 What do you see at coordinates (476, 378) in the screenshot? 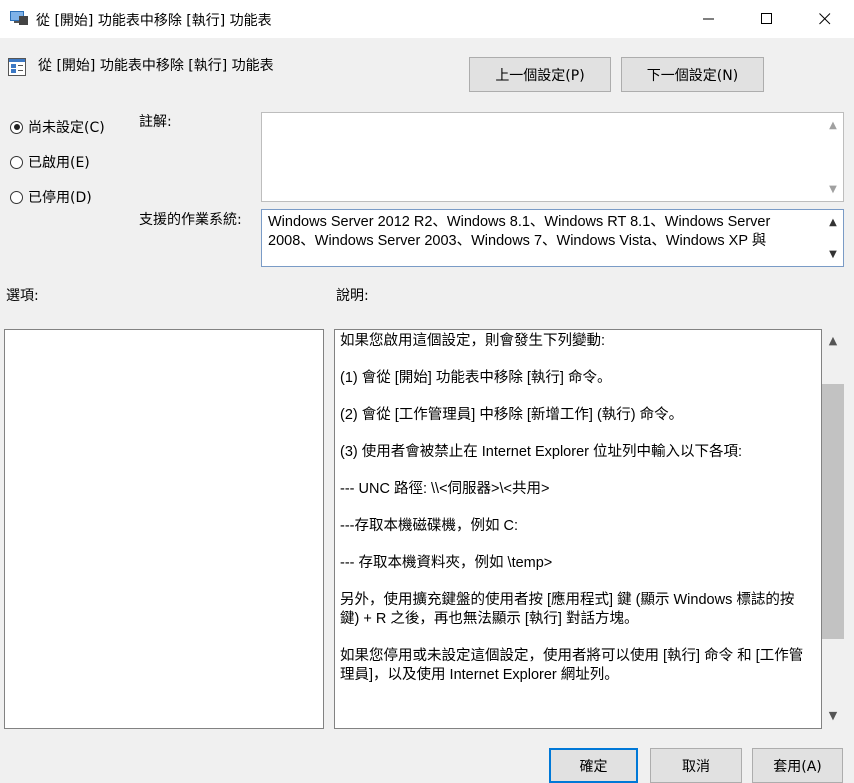
I see `help-paragraph: (1) 會從 [開始] 功能表中移除 [執行] 命令。` at bounding box center [476, 378].